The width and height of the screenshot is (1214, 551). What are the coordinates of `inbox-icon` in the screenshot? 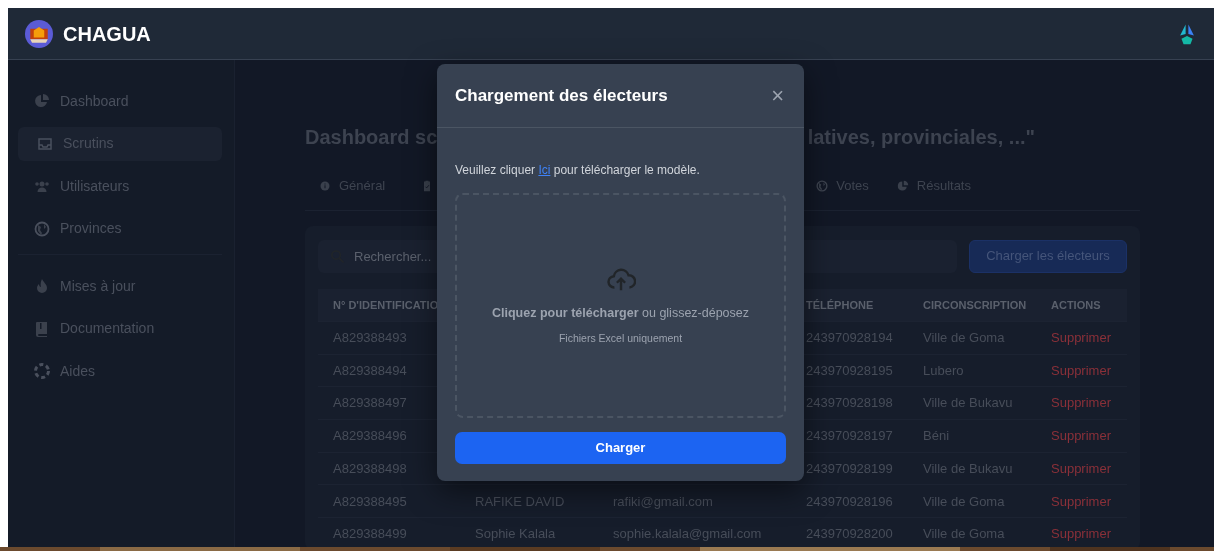 It's located at (45, 143).